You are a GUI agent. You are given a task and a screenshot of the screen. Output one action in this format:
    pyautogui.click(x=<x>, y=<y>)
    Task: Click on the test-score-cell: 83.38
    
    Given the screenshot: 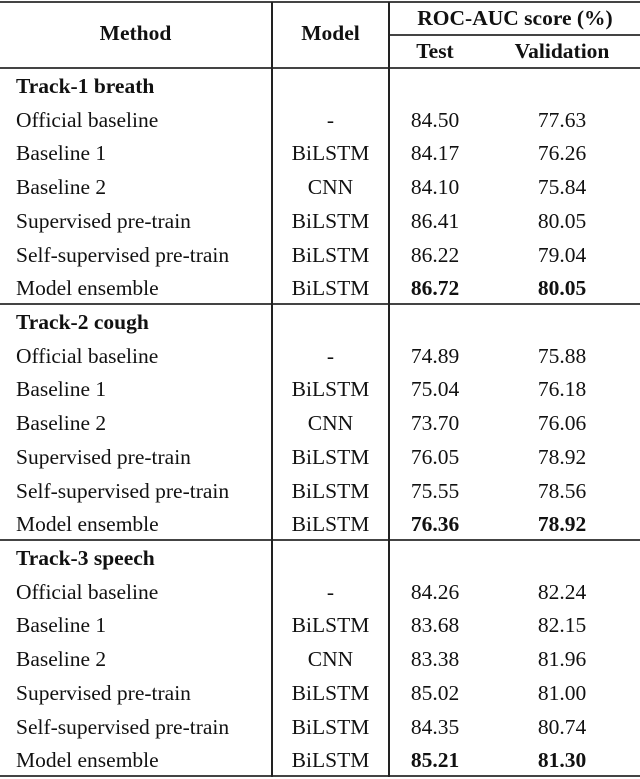 What is the action you would take?
    pyautogui.click(x=435, y=659)
    